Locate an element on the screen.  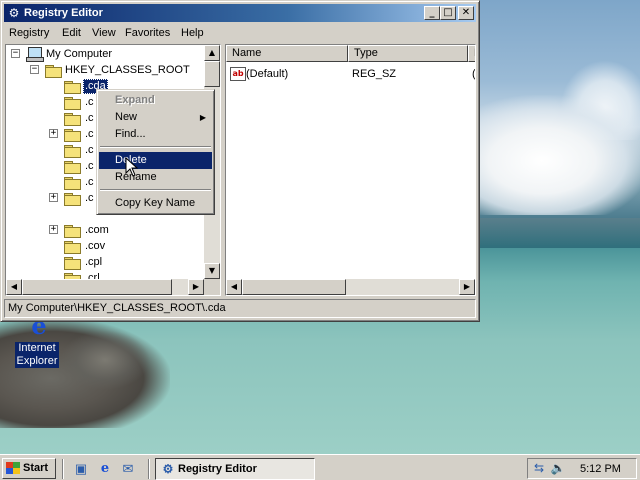
menu-item-new: New ▶ is located at coordinates (155, 117).